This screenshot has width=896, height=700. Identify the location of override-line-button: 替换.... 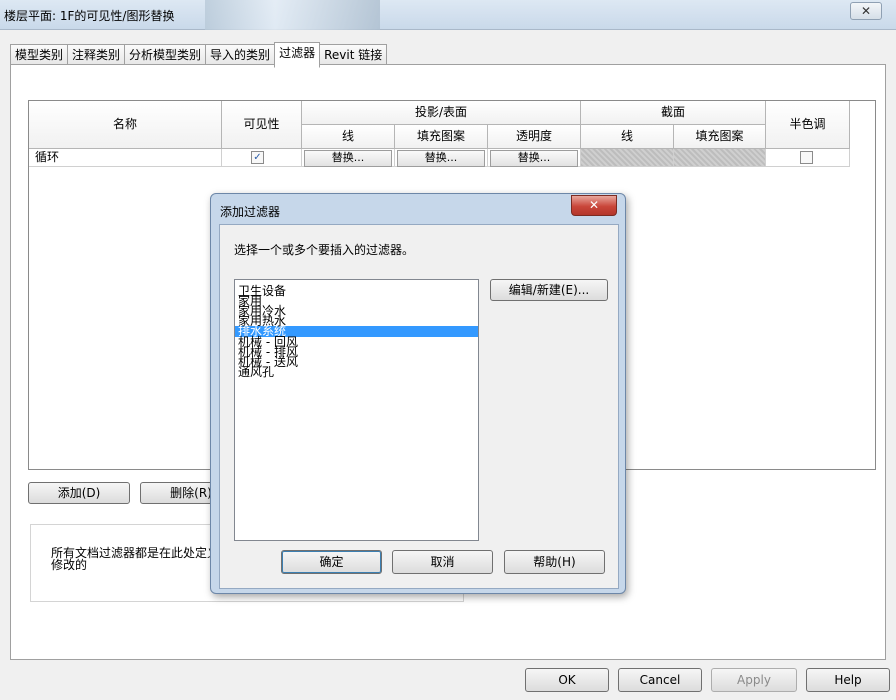
(348, 158).